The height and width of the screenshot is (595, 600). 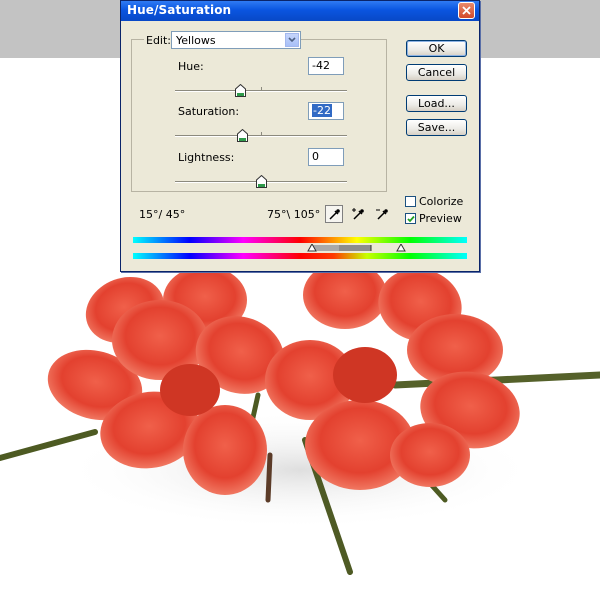 I want to click on dropdown-arrow, so click(x=292, y=40).